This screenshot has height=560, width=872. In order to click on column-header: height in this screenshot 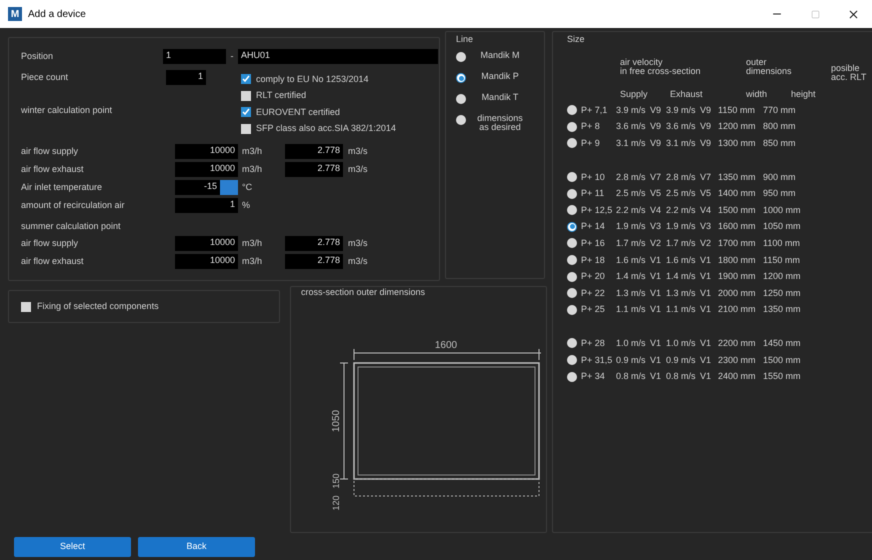, I will do `click(803, 95)`.